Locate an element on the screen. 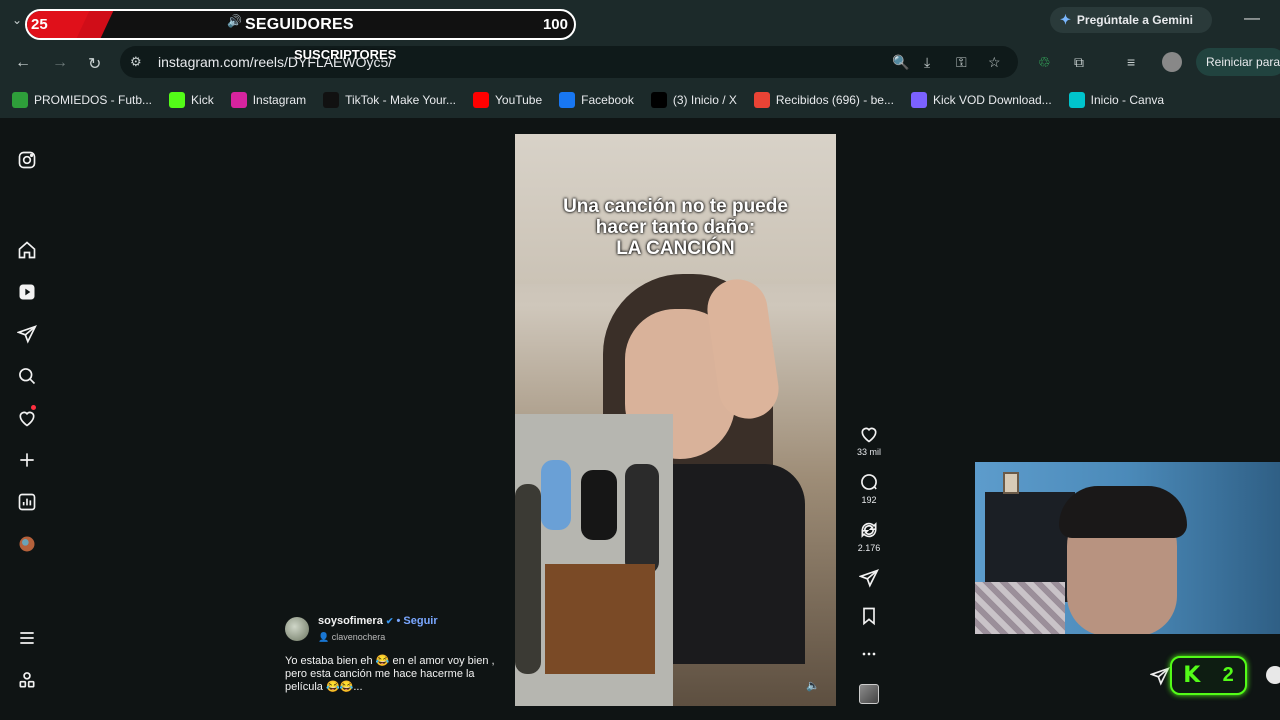 The height and width of the screenshot is (720, 1280). share-button is located at coordinates (869, 578).